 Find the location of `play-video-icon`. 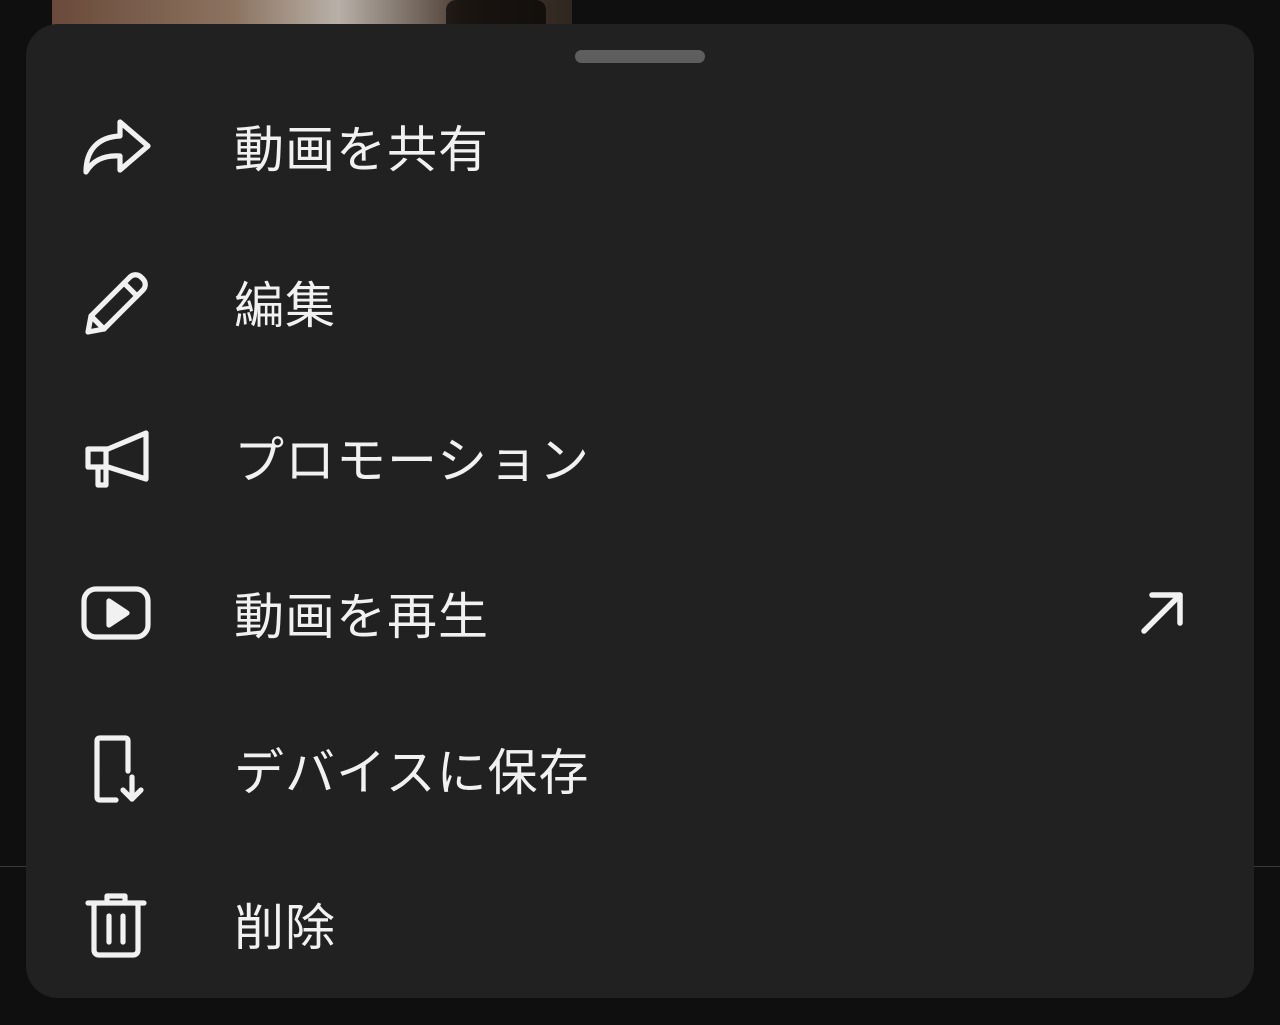

play-video-icon is located at coordinates (116, 613).